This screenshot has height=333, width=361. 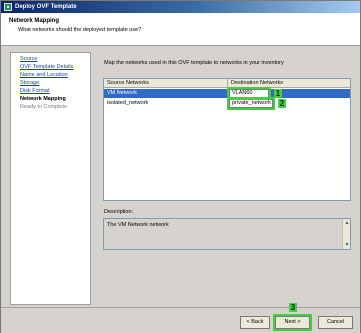 What do you see at coordinates (180, 318) in the screenshot?
I see `wizard-footer: < Back 3 Next > Cancel` at bounding box center [180, 318].